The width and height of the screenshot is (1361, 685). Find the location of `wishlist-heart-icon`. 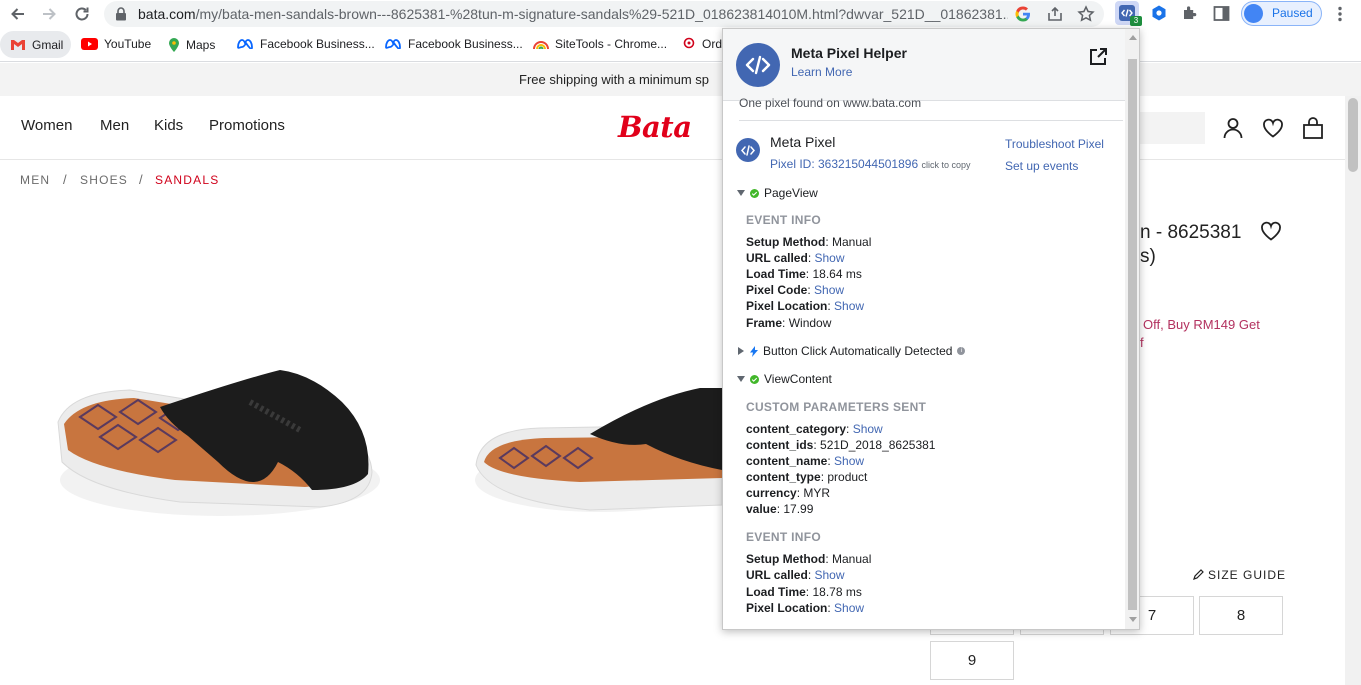

wishlist-heart-icon is located at coordinates (1273, 128).